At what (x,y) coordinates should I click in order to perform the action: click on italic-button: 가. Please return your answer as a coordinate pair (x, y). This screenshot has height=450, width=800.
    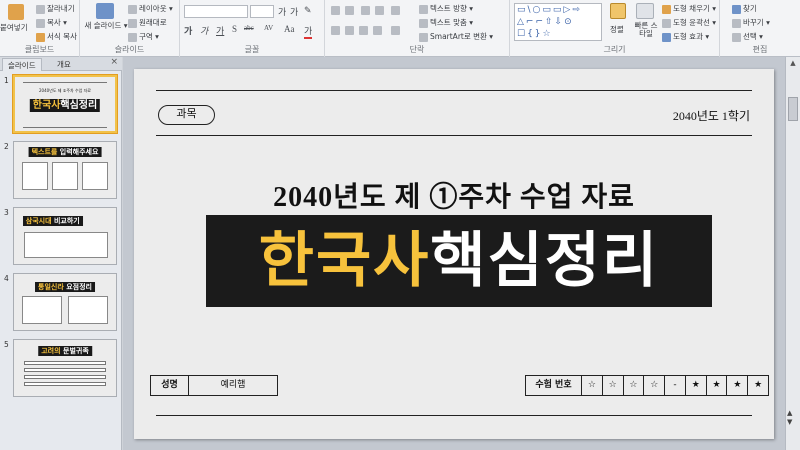
    Looking at the image, I should click on (204, 30).